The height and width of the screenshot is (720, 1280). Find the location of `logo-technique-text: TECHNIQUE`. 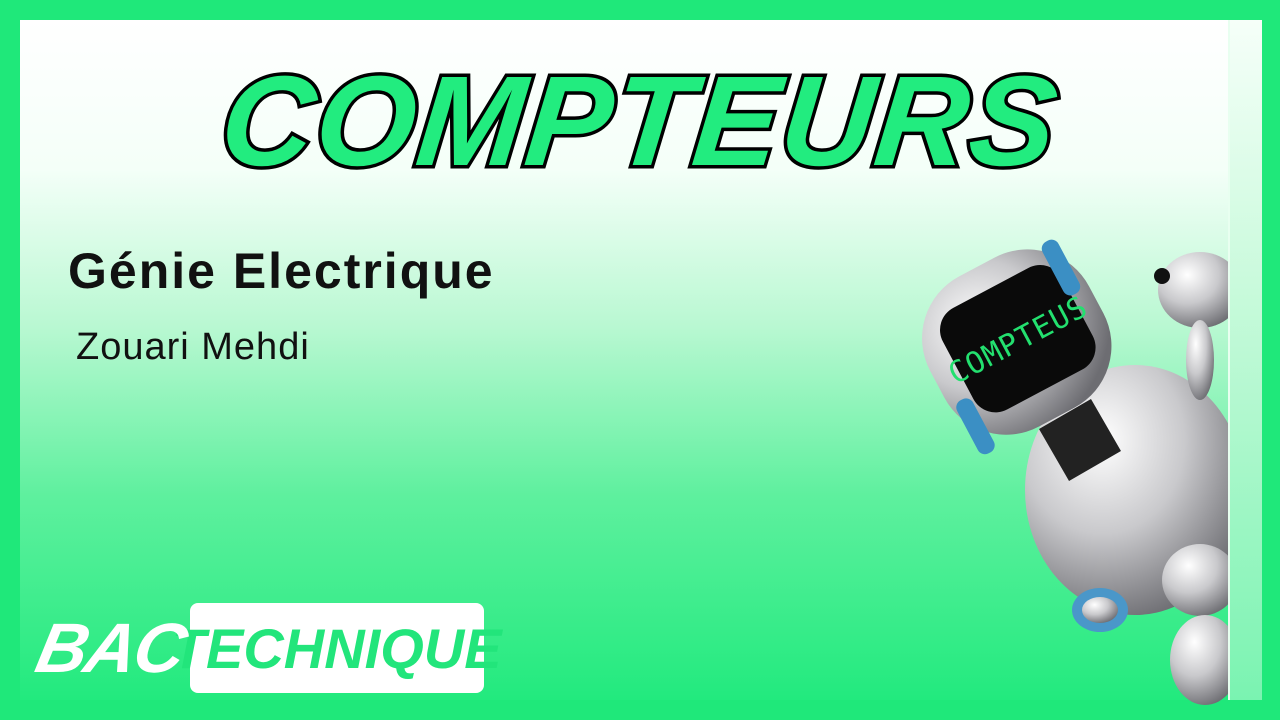

logo-technique-text: TECHNIQUE is located at coordinates (337, 648).